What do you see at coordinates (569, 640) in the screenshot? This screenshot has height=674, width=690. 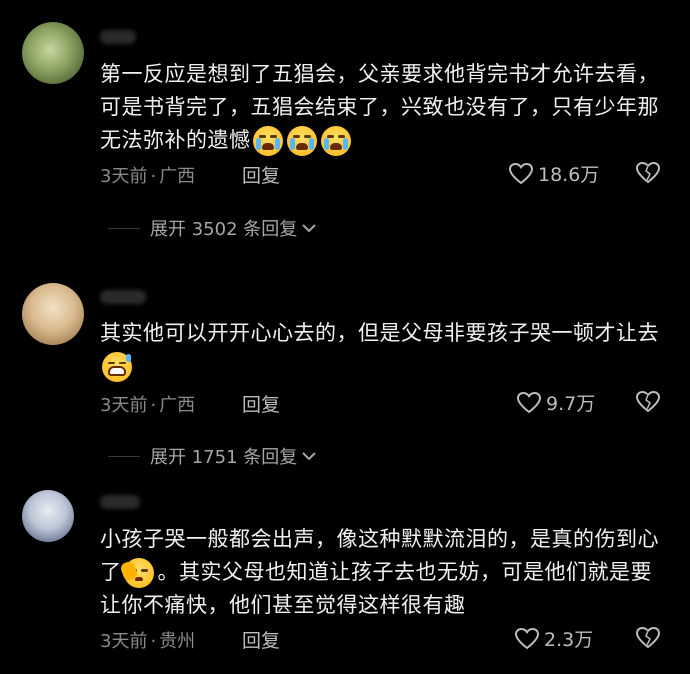 I see `like-count: 2.3万` at bounding box center [569, 640].